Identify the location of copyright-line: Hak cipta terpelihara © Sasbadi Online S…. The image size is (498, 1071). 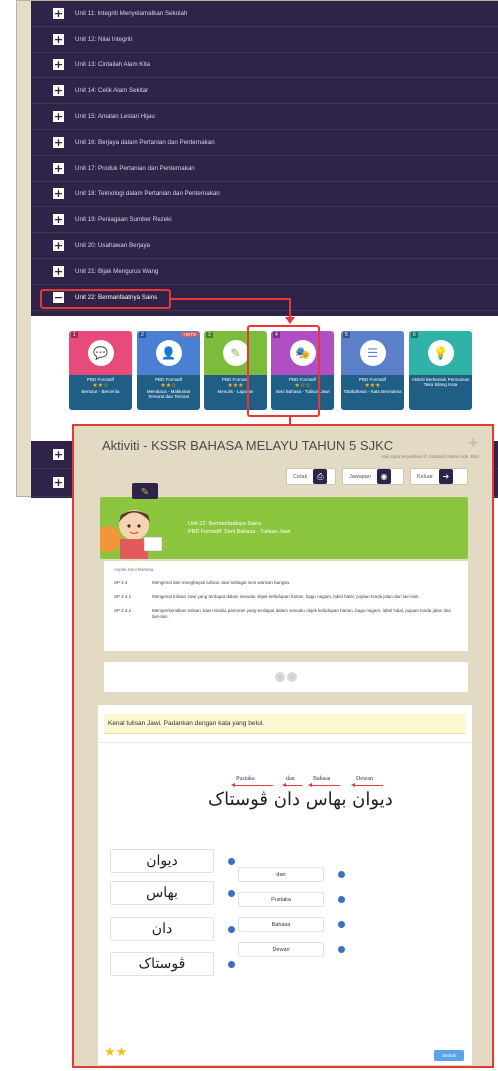
(430, 456).